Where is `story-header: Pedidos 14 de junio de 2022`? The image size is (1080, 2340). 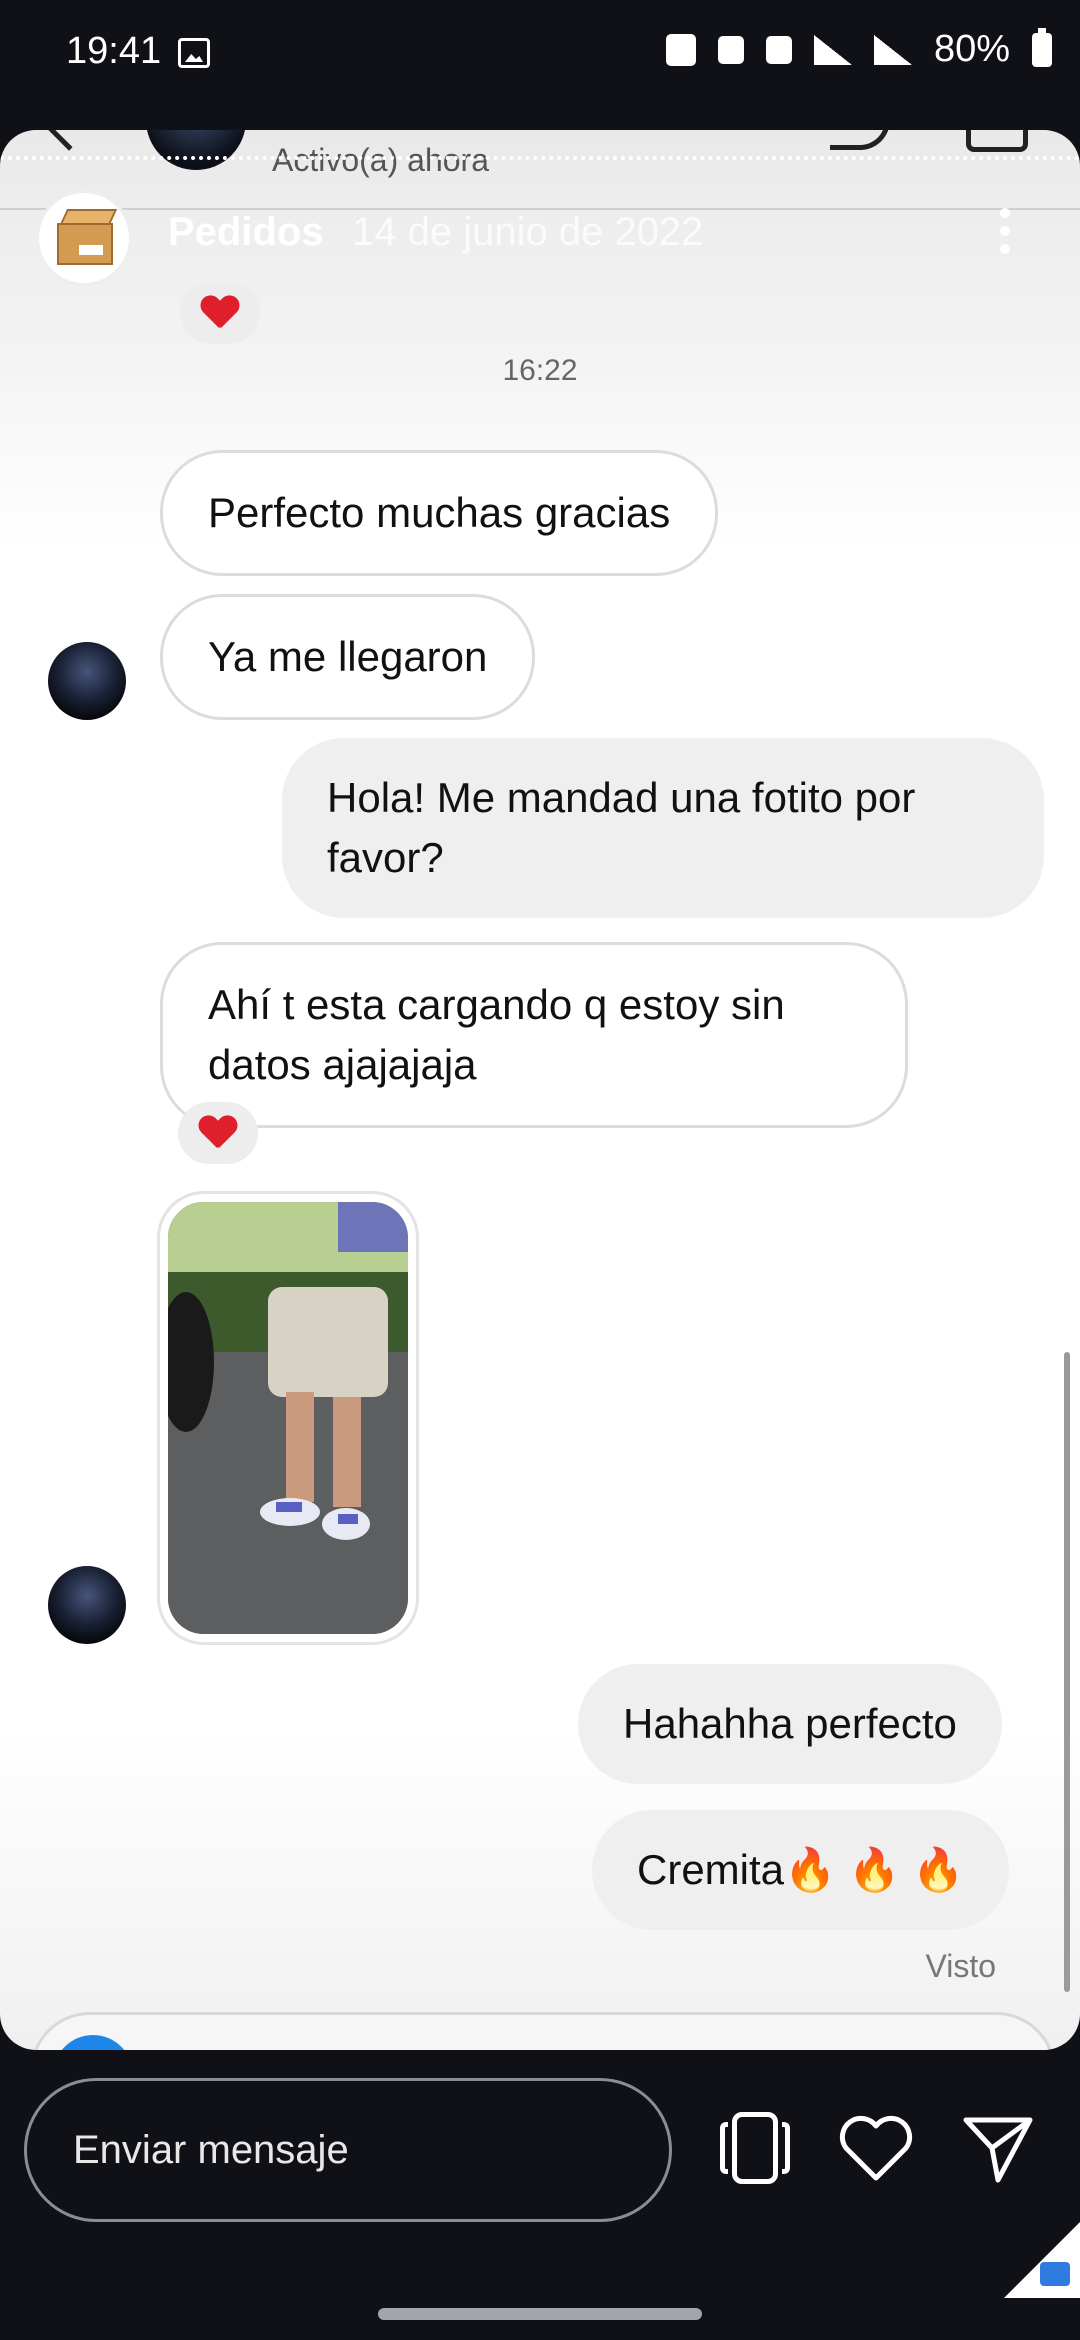 story-header: Pedidos 14 de junio de 2022 is located at coordinates (540, 267).